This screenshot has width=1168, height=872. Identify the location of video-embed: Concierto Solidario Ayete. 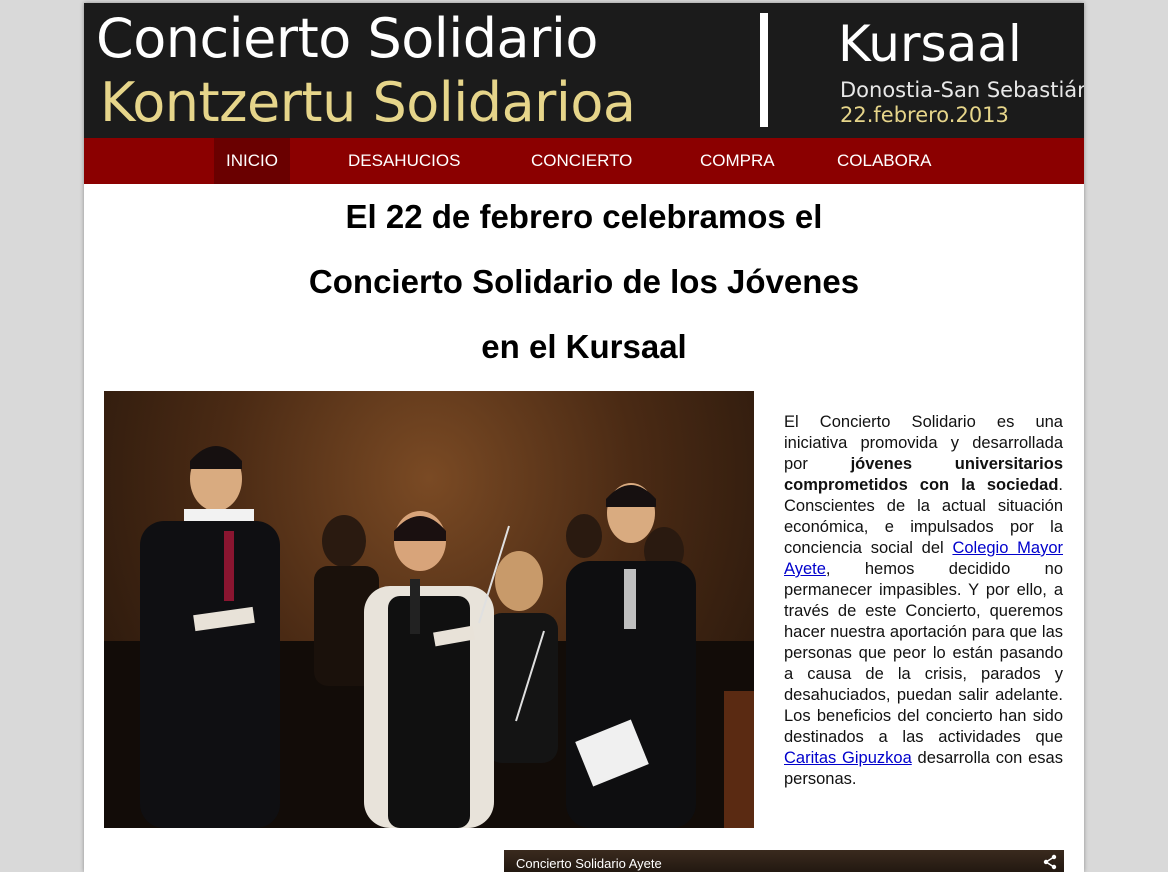
(784, 861).